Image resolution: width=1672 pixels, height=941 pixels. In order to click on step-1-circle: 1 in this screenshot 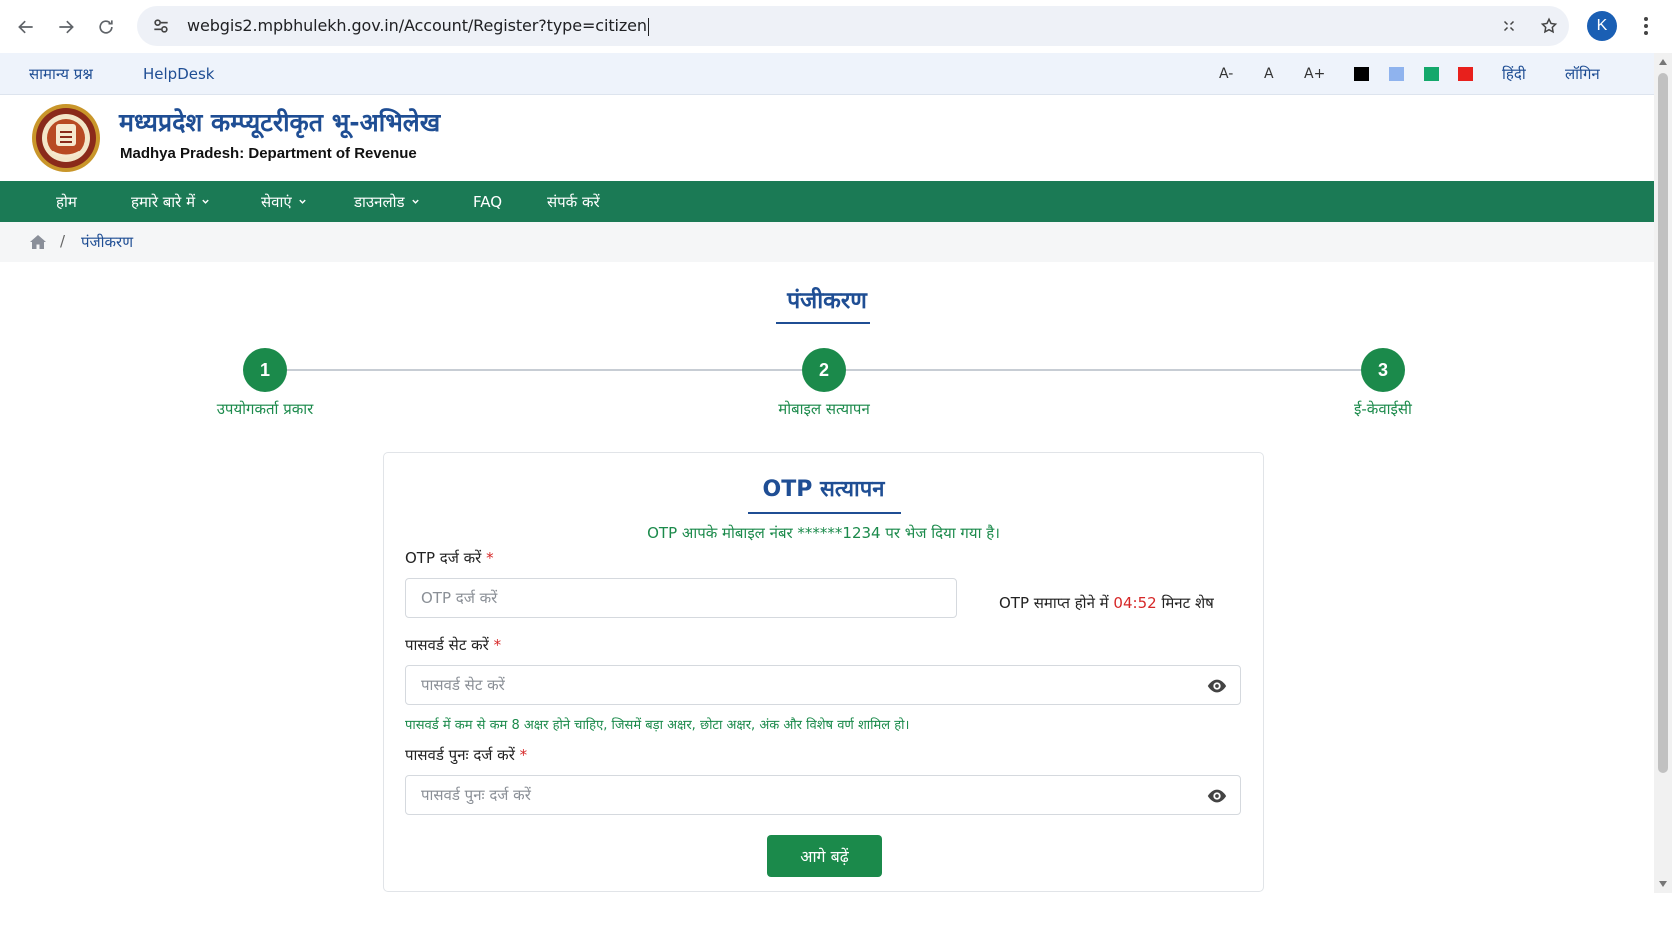, I will do `click(265, 370)`.